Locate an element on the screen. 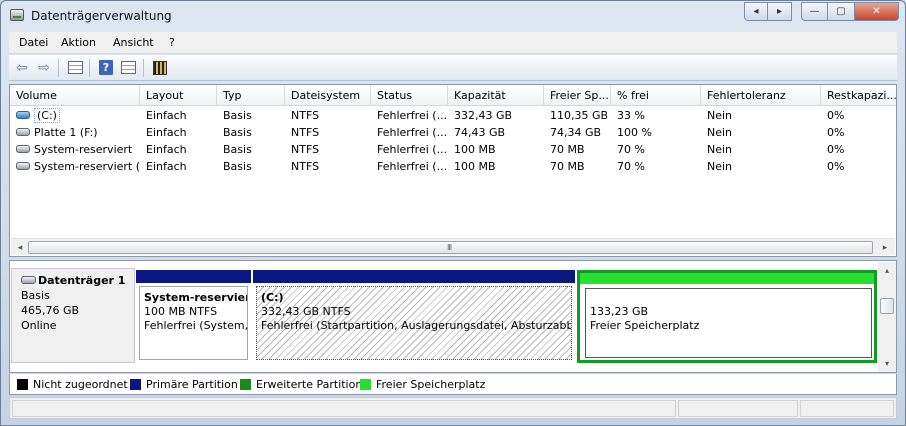  legend-label: Freier Speicherplatz is located at coordinates (431, 384).